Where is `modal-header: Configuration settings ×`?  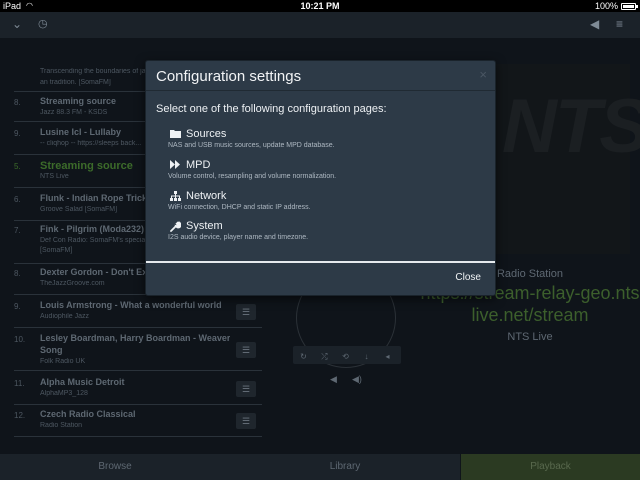
modal-header: Configuration settings × is located at coordinates (320, 76).